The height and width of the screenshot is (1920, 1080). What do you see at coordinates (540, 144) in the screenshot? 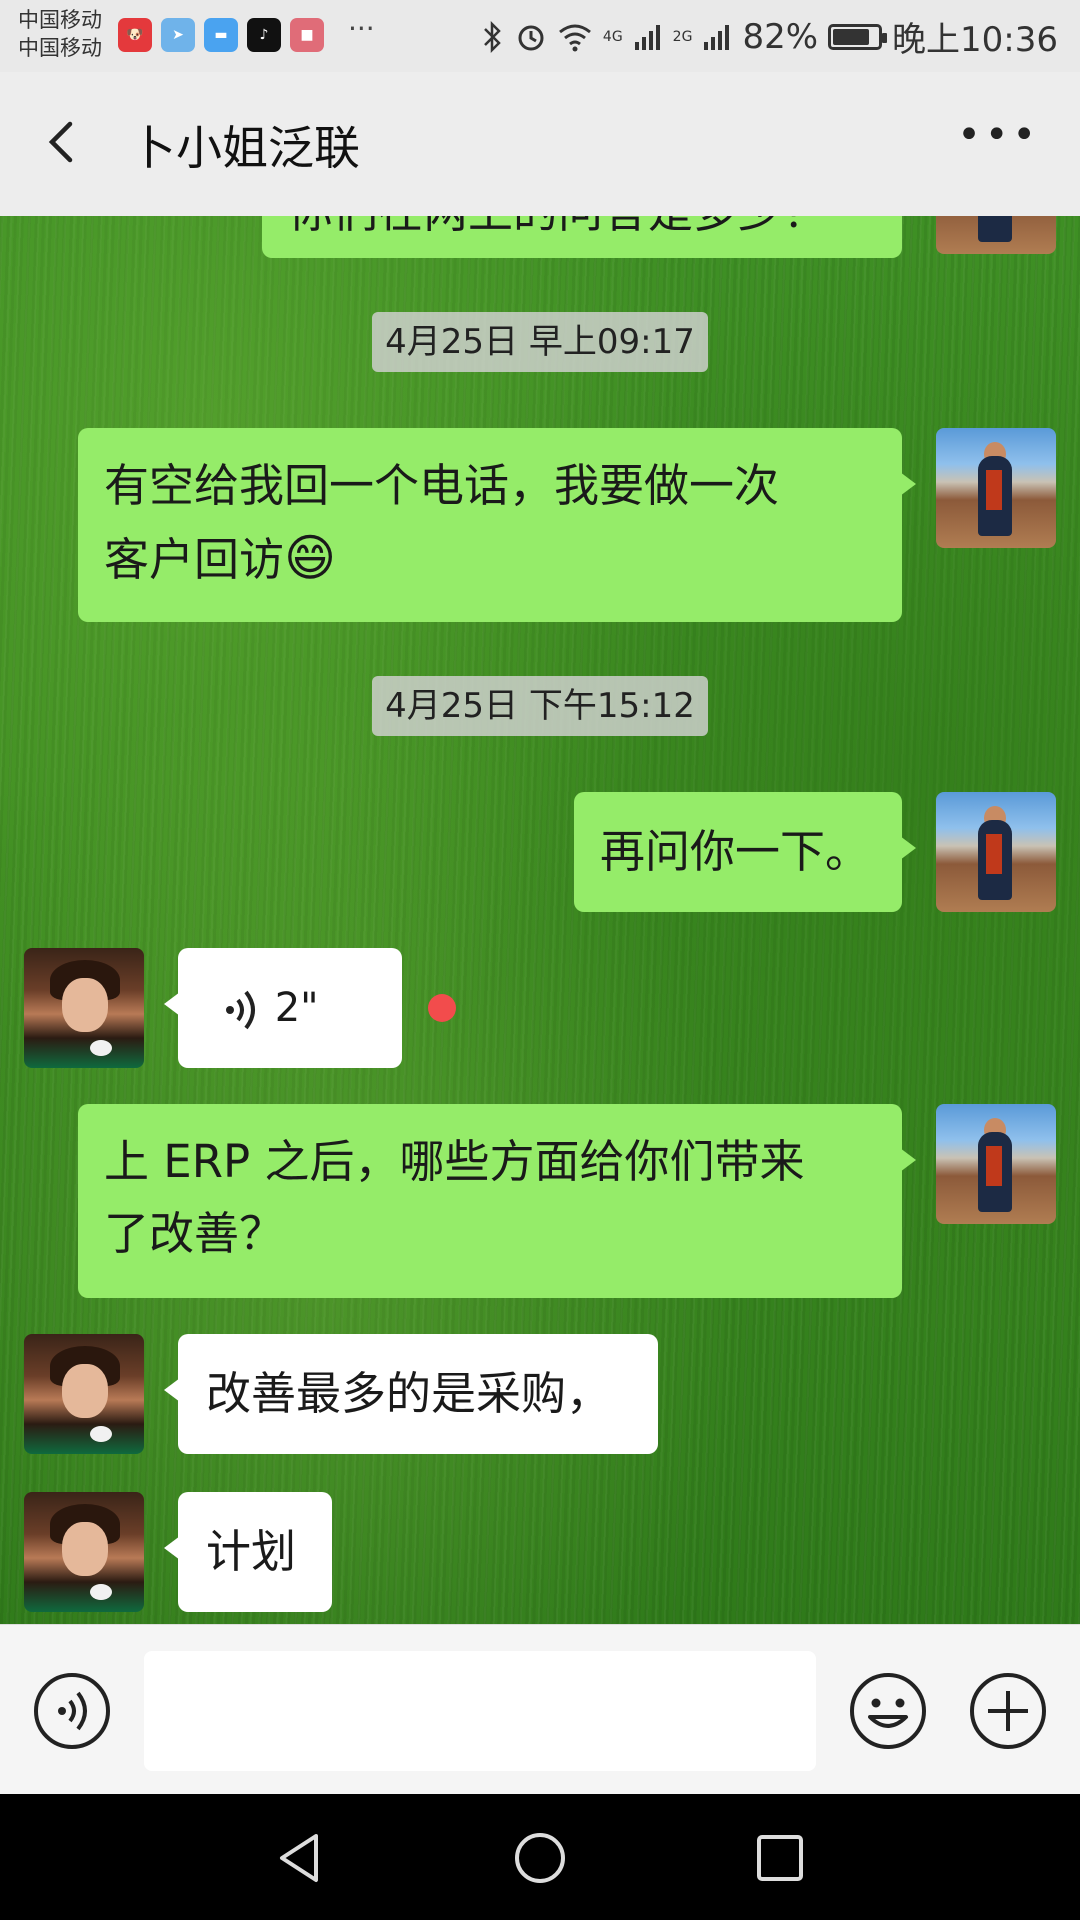
I see `chat-header: 卜小姐泛联 •••` at bounding box center [540, 144].